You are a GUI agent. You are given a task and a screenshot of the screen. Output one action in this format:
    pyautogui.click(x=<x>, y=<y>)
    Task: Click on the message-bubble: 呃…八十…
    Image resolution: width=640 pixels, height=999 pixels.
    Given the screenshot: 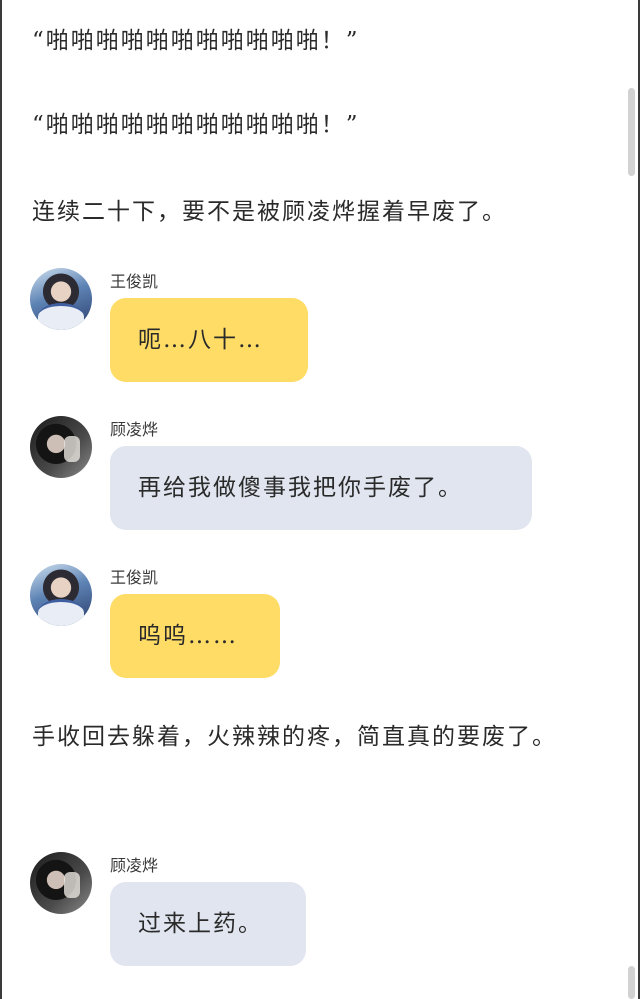 What is the action you would take?
    pyautogui.click(x=209, y=340)
    